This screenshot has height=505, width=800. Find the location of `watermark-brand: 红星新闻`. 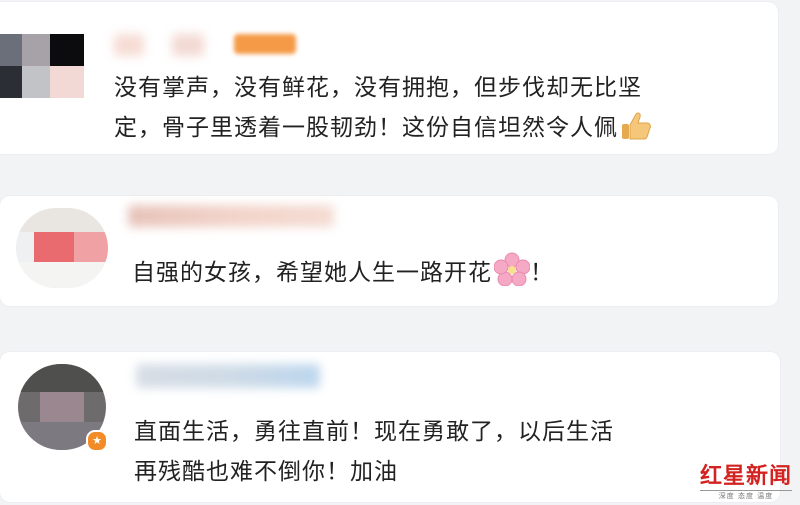

watermark-brand: 红星新闻 is located at coordinates (745, 476).